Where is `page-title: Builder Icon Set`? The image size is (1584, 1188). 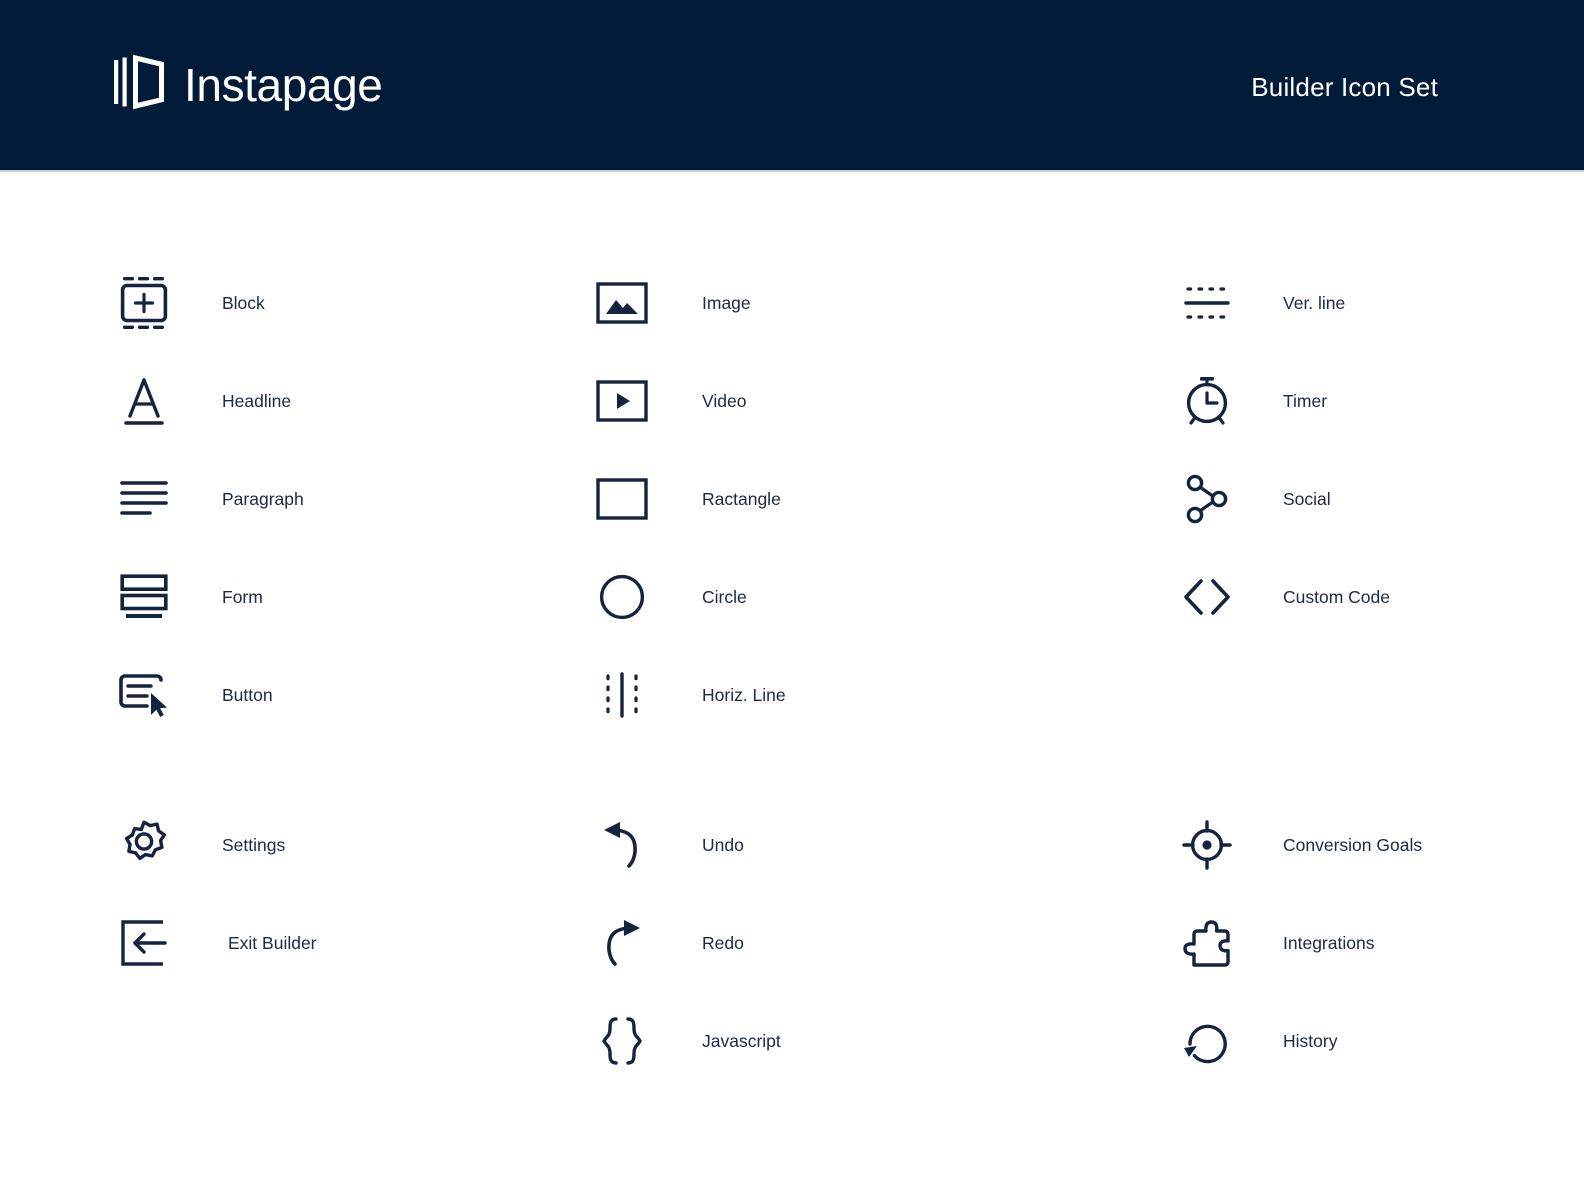
page-title: Builder Icon Set is located at coordinates (1344, 87).